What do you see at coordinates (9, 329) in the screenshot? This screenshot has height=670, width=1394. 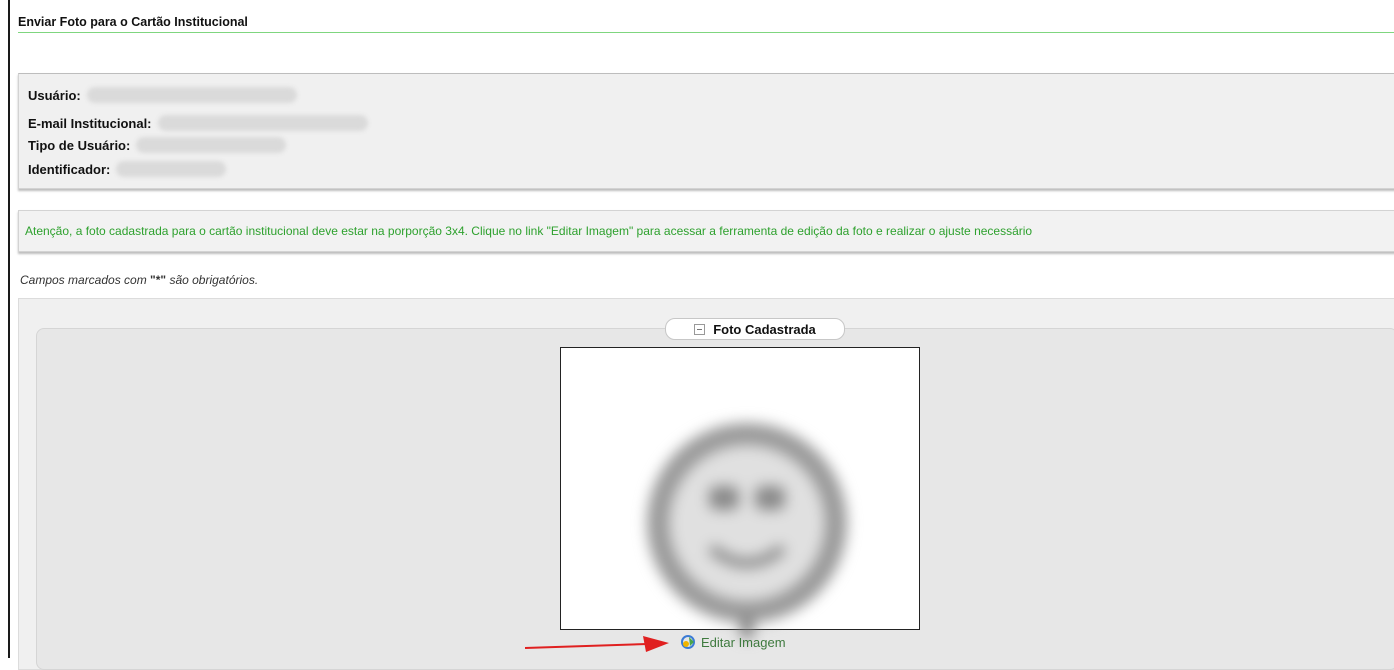 I see `page-left-border` at bounding box center [9, 329].